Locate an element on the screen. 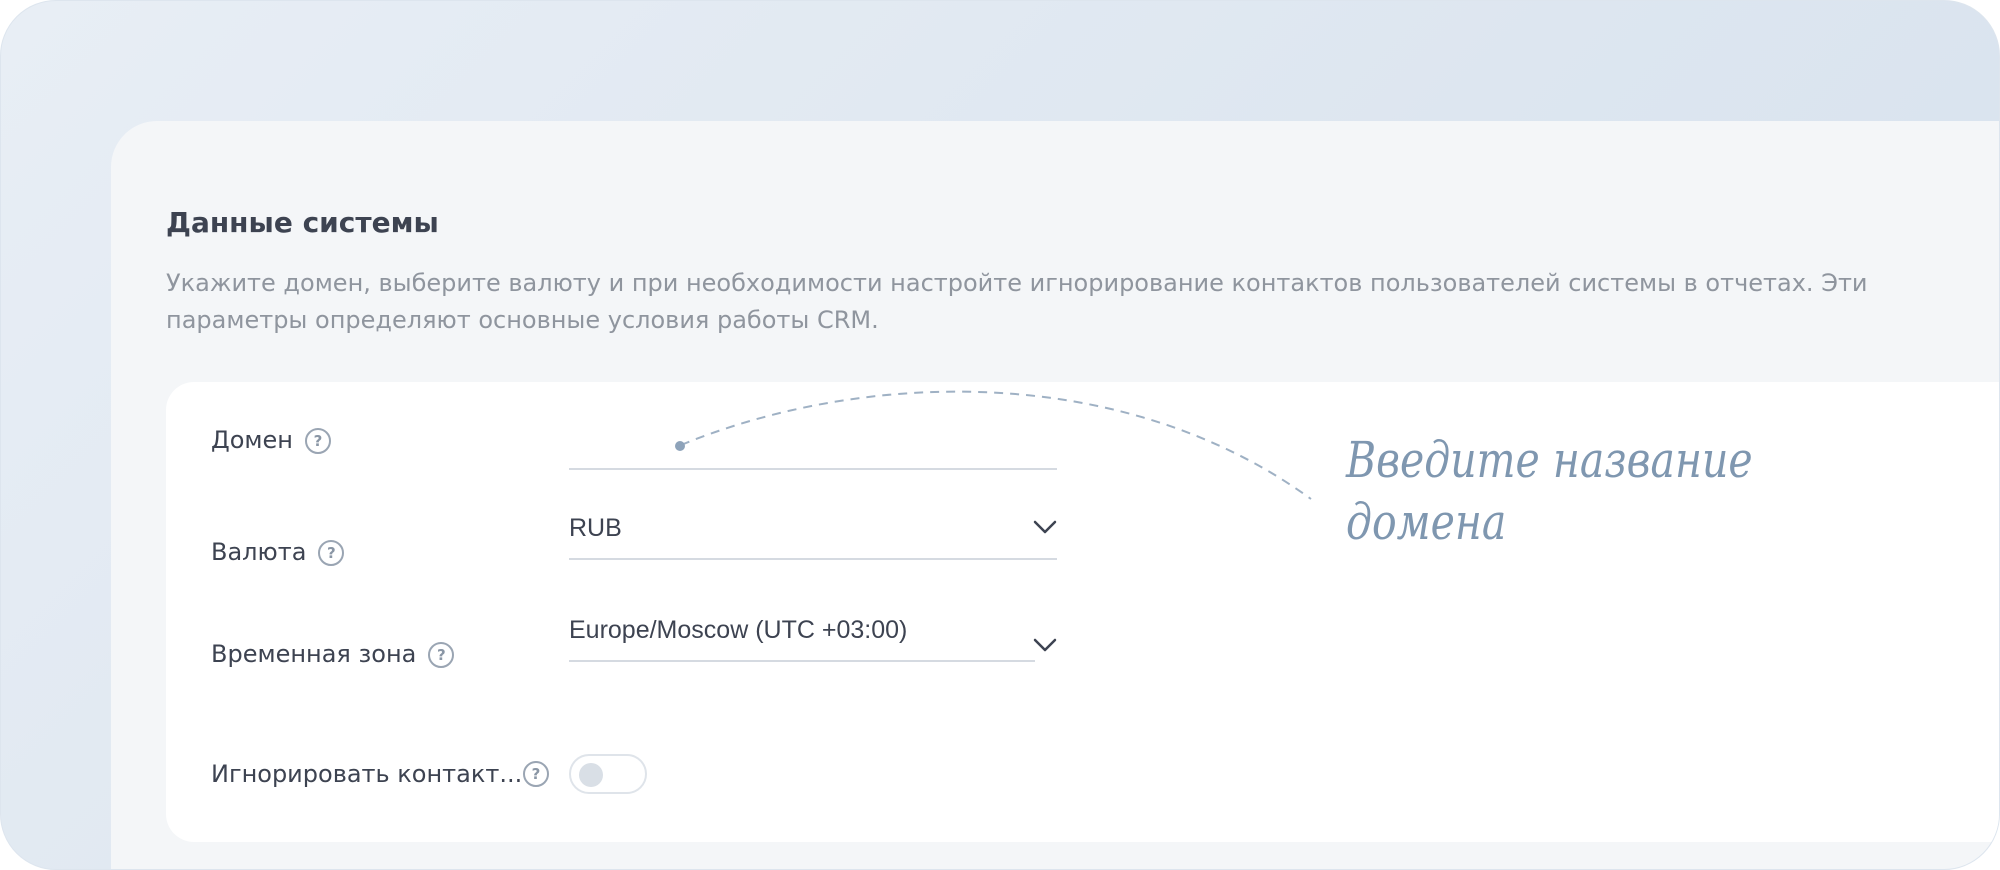 Image resolution: width=2000 pixels, height=870 pixels. timezone-label-row: Временная зона? is located at coordinates (333, 654).